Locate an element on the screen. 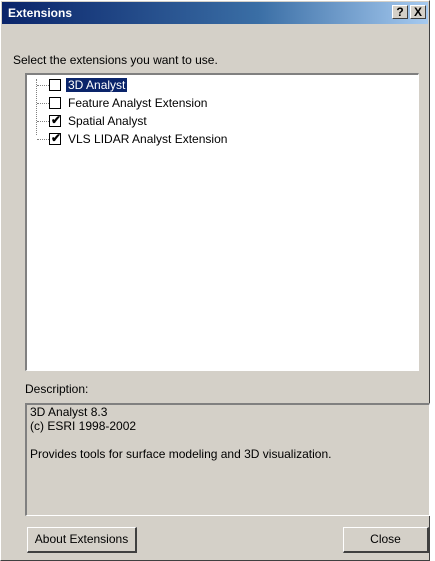  prompt-text: Select the extensions you want to use. is located at coordinates (115, 60).